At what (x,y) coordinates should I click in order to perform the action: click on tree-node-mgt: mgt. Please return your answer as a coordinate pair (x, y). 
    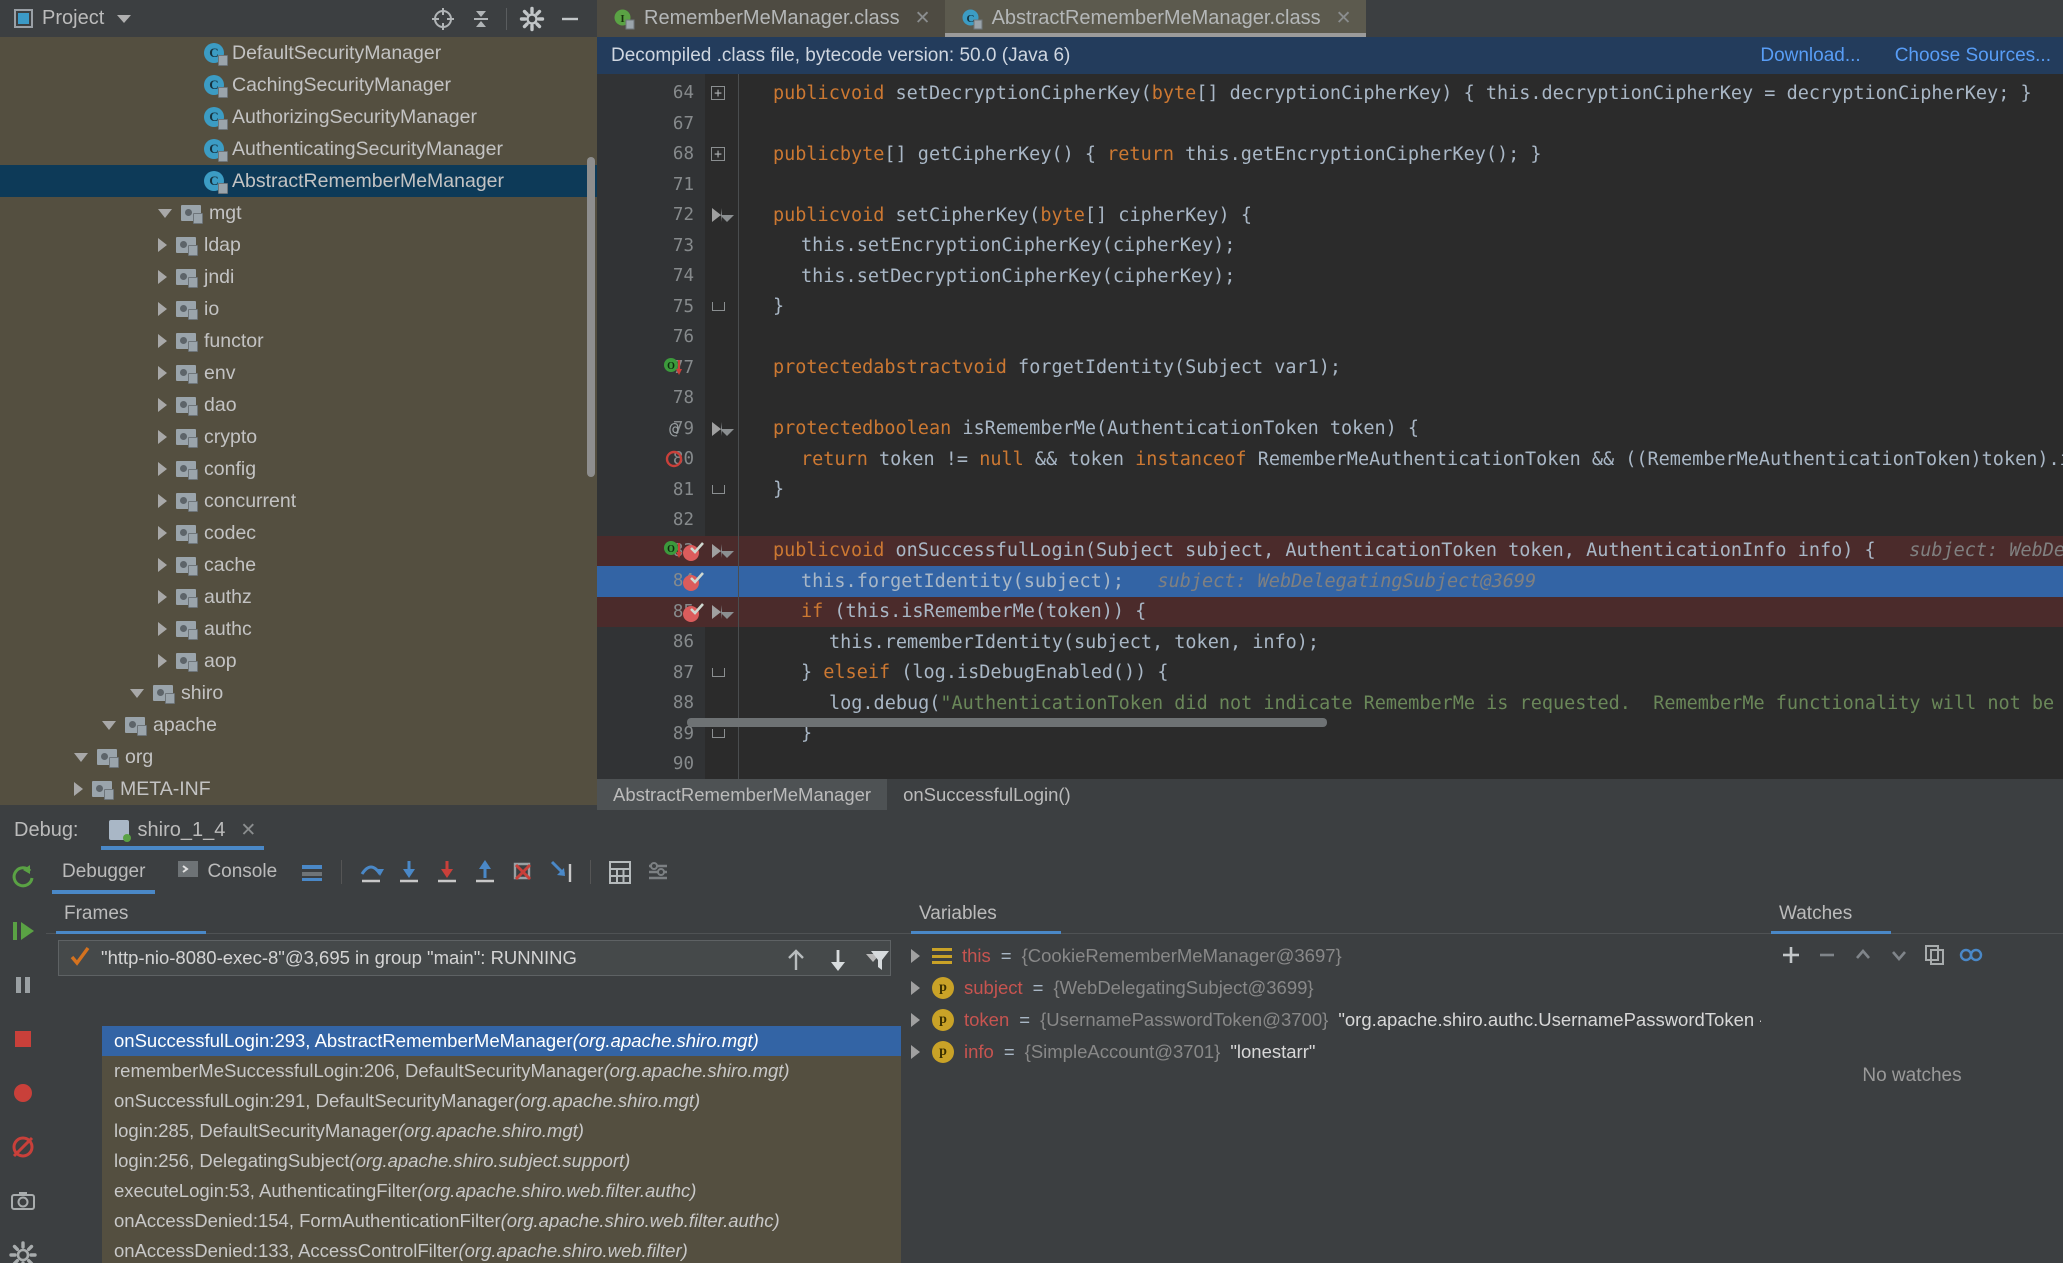
    Looking at the image, I should click on (298, 213).